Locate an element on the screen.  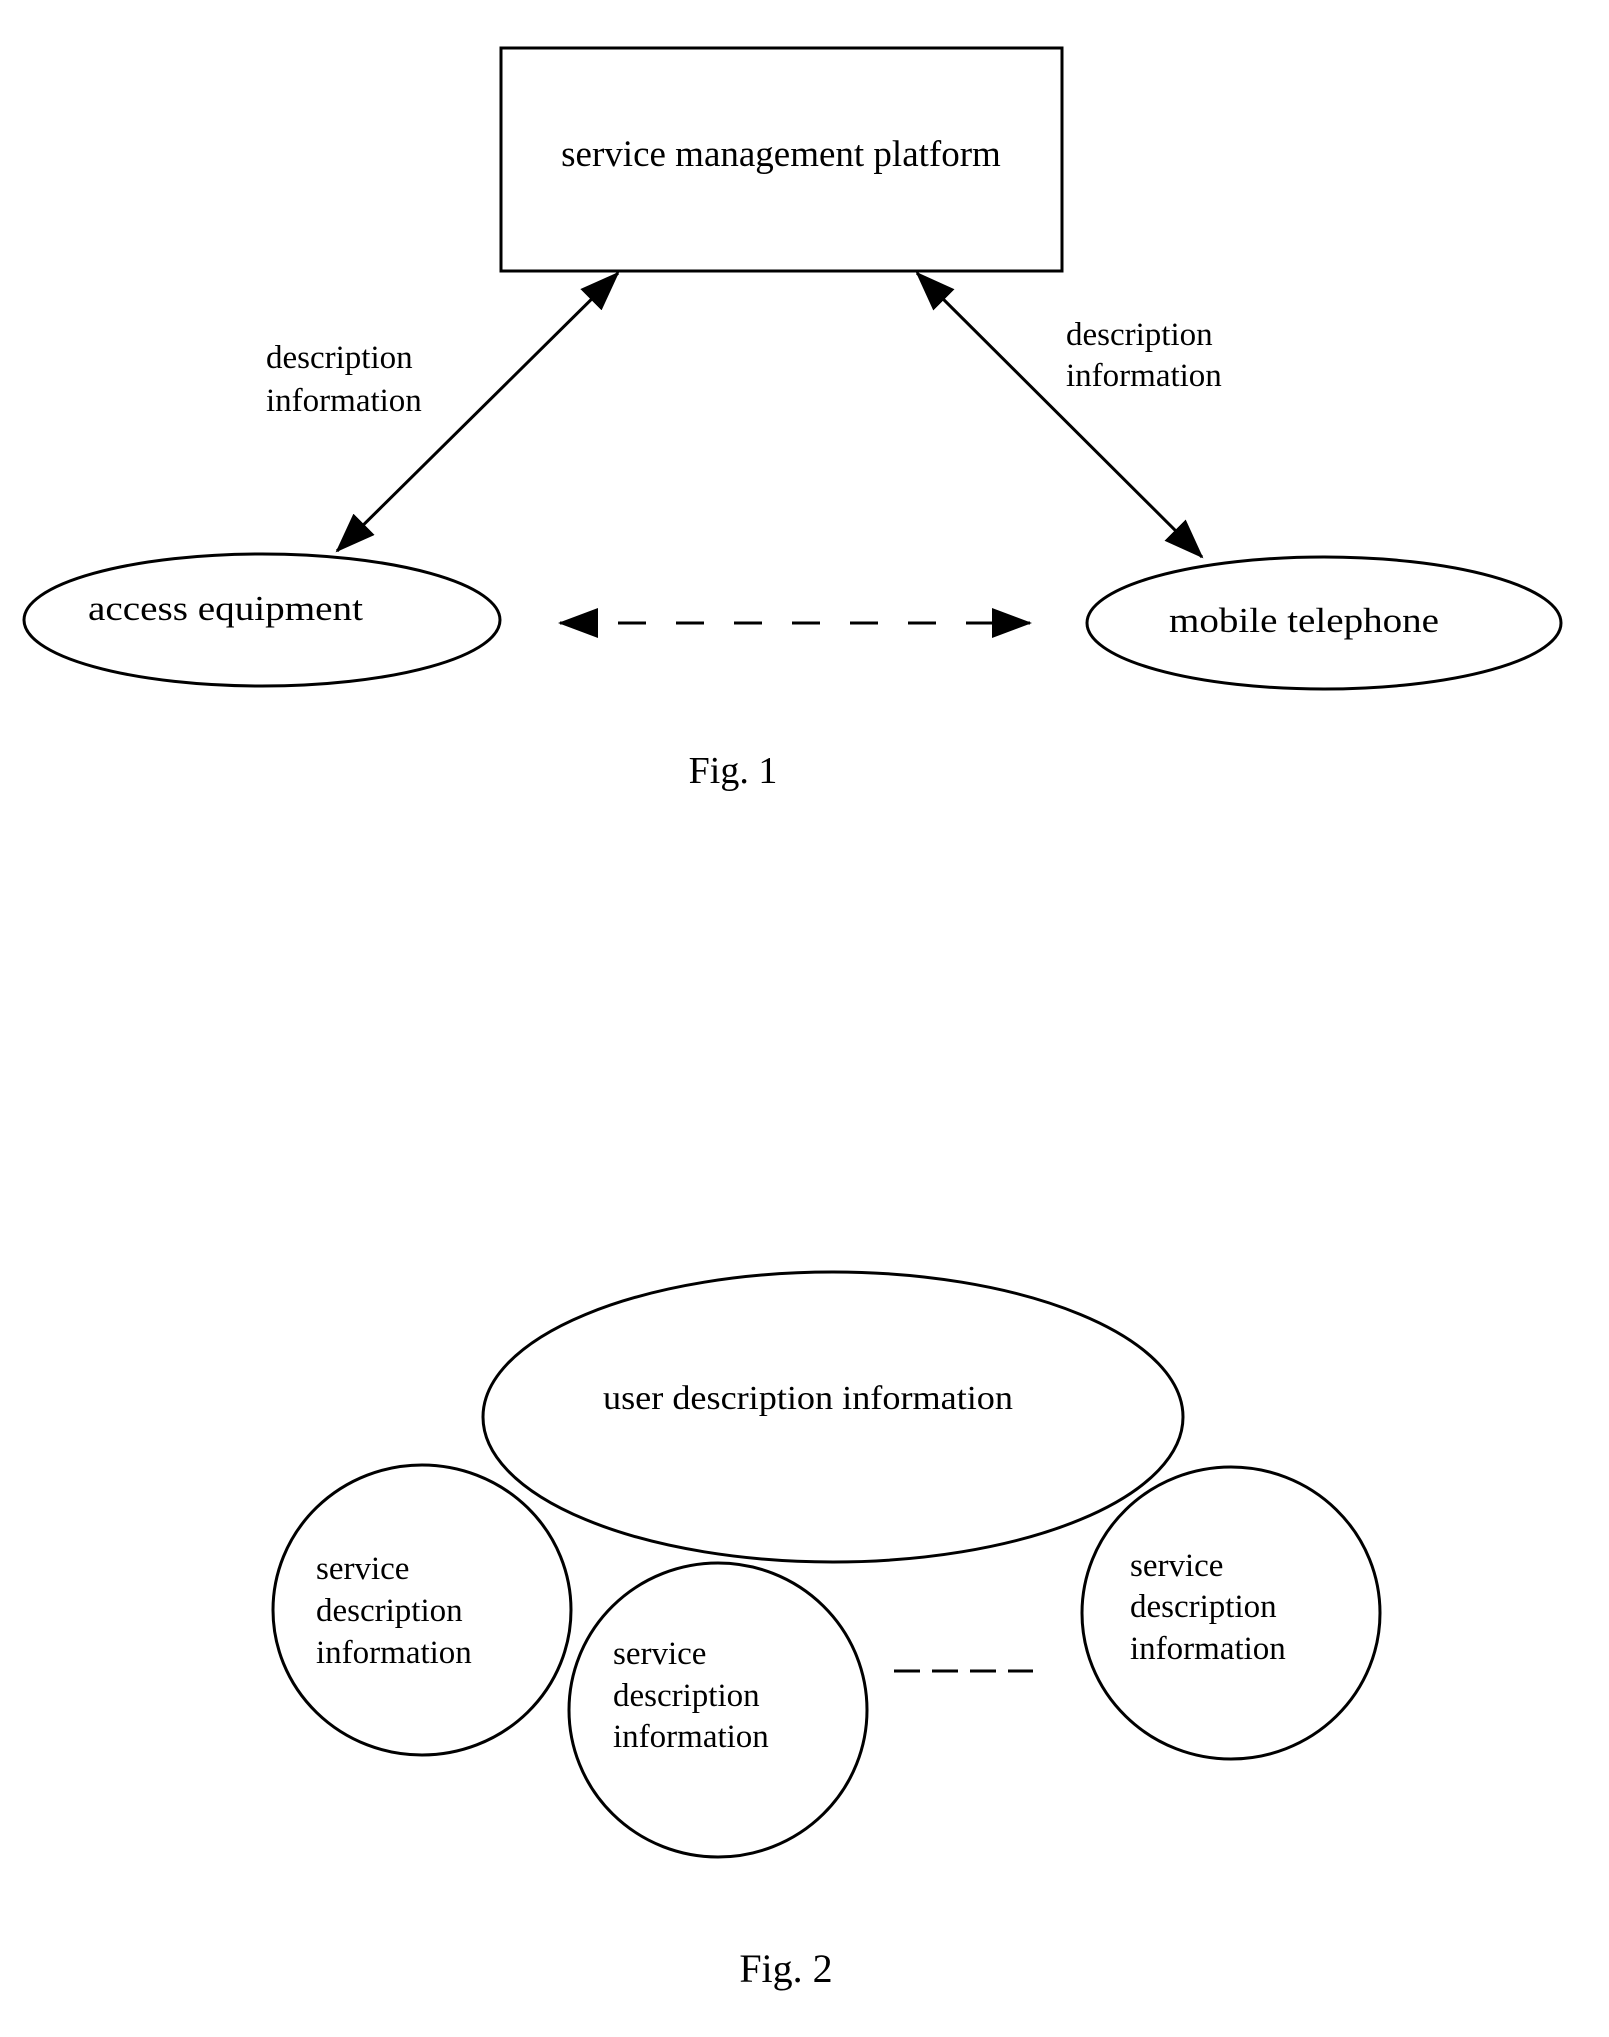
right-edge-label-line-2: information is located at coordinates (1144, 376).